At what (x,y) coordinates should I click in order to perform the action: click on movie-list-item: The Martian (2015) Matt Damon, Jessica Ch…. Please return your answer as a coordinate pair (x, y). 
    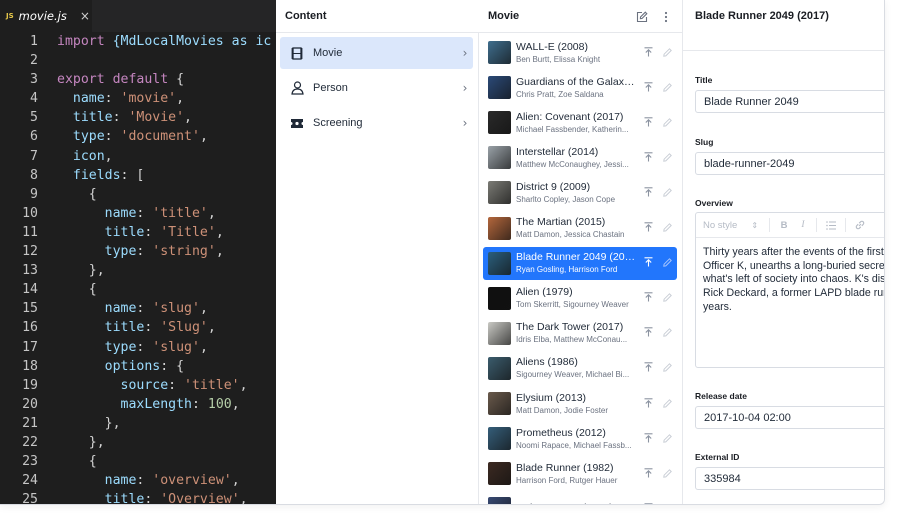
    Looking at the image, I should click on (580, 228).